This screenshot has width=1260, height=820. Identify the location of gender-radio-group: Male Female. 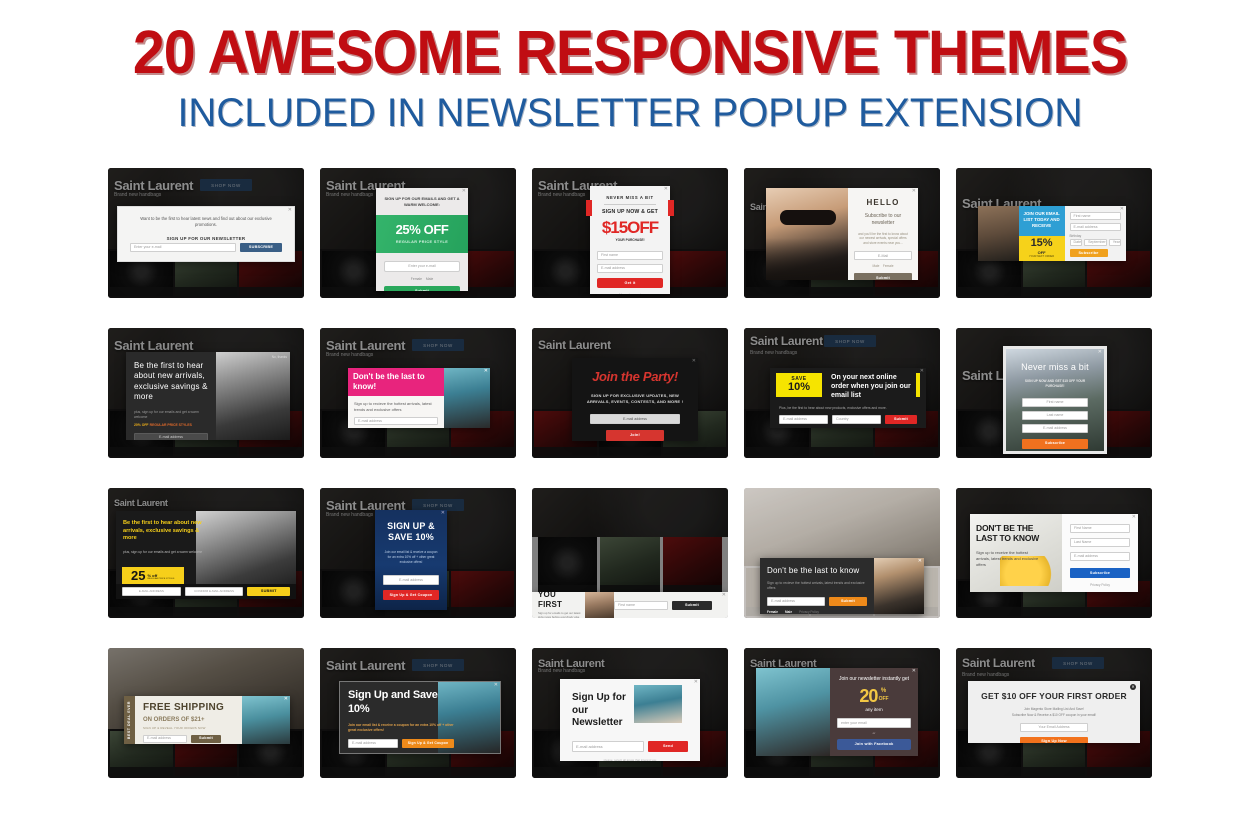
(883, 266).